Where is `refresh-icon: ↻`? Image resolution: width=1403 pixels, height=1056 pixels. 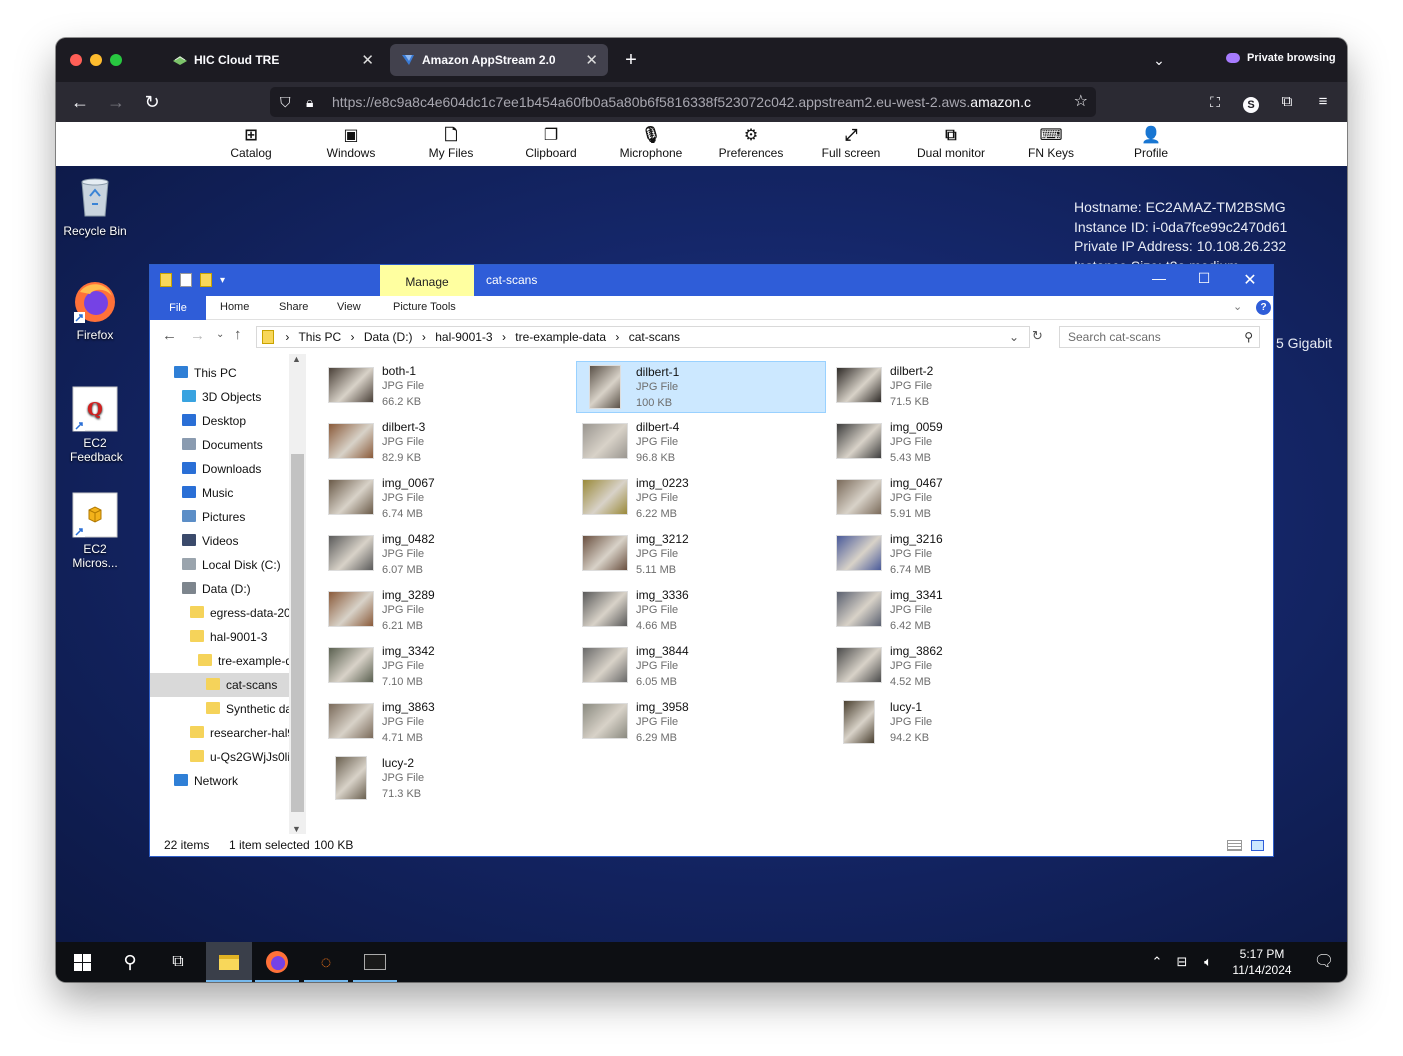 refresh-icon: ↻ is located at coordinates (1037, 336).